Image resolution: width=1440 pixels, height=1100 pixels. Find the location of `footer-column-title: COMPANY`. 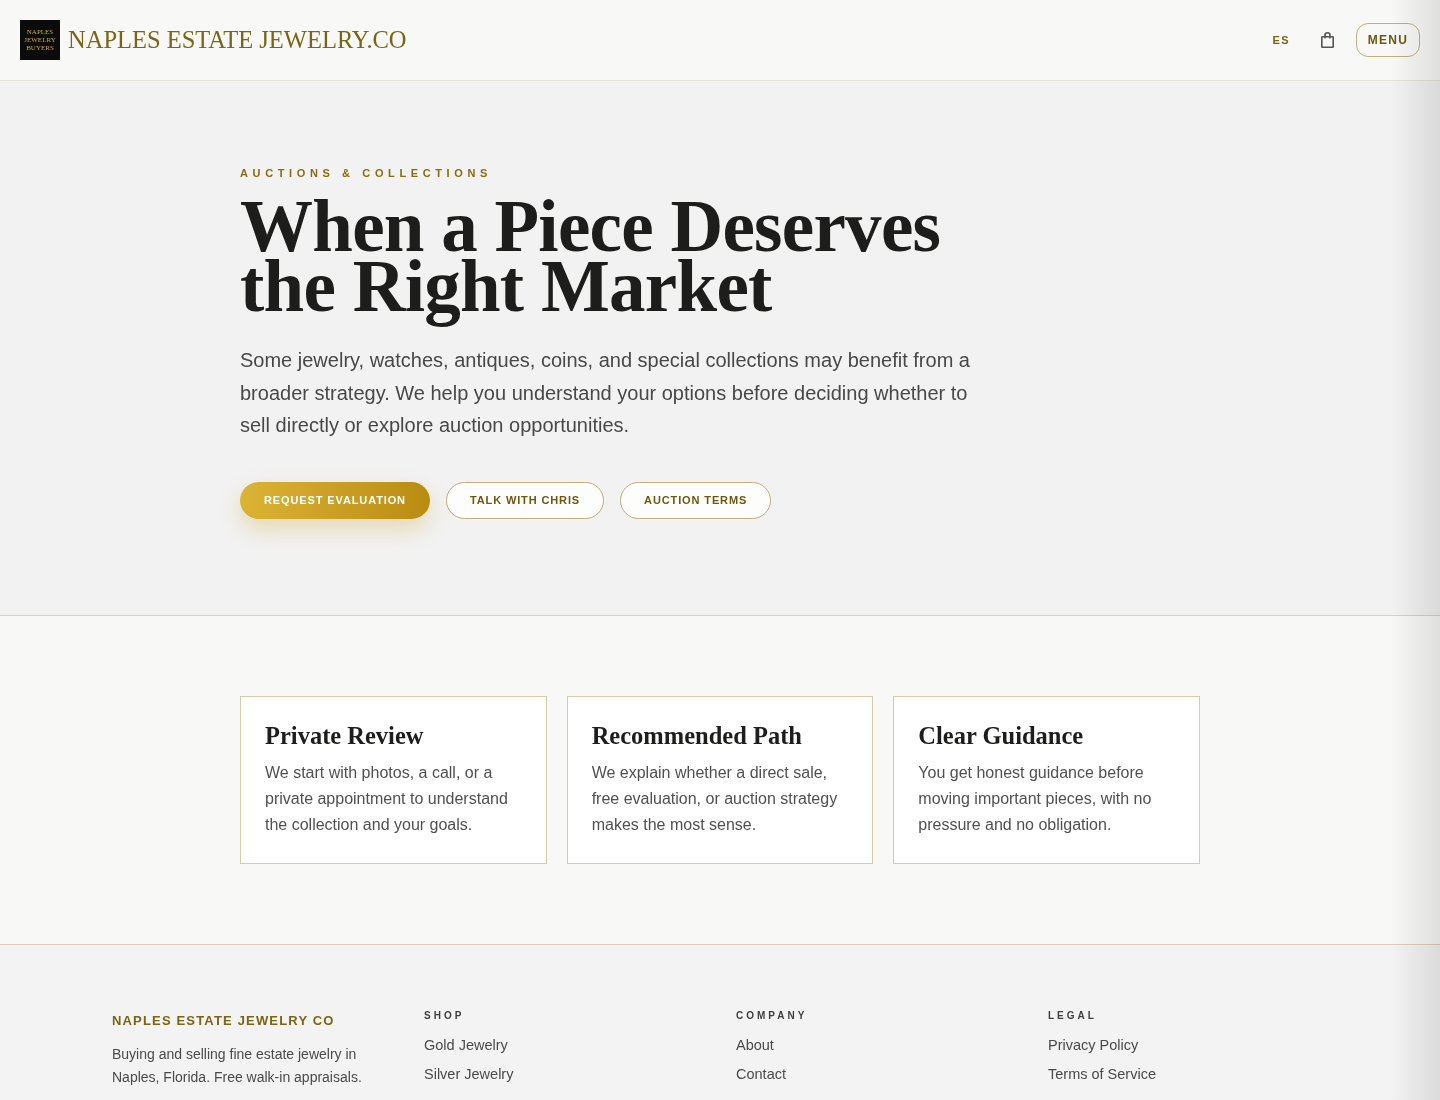

footer-column-title: COMPANY is located at coordinates (772, 1016).